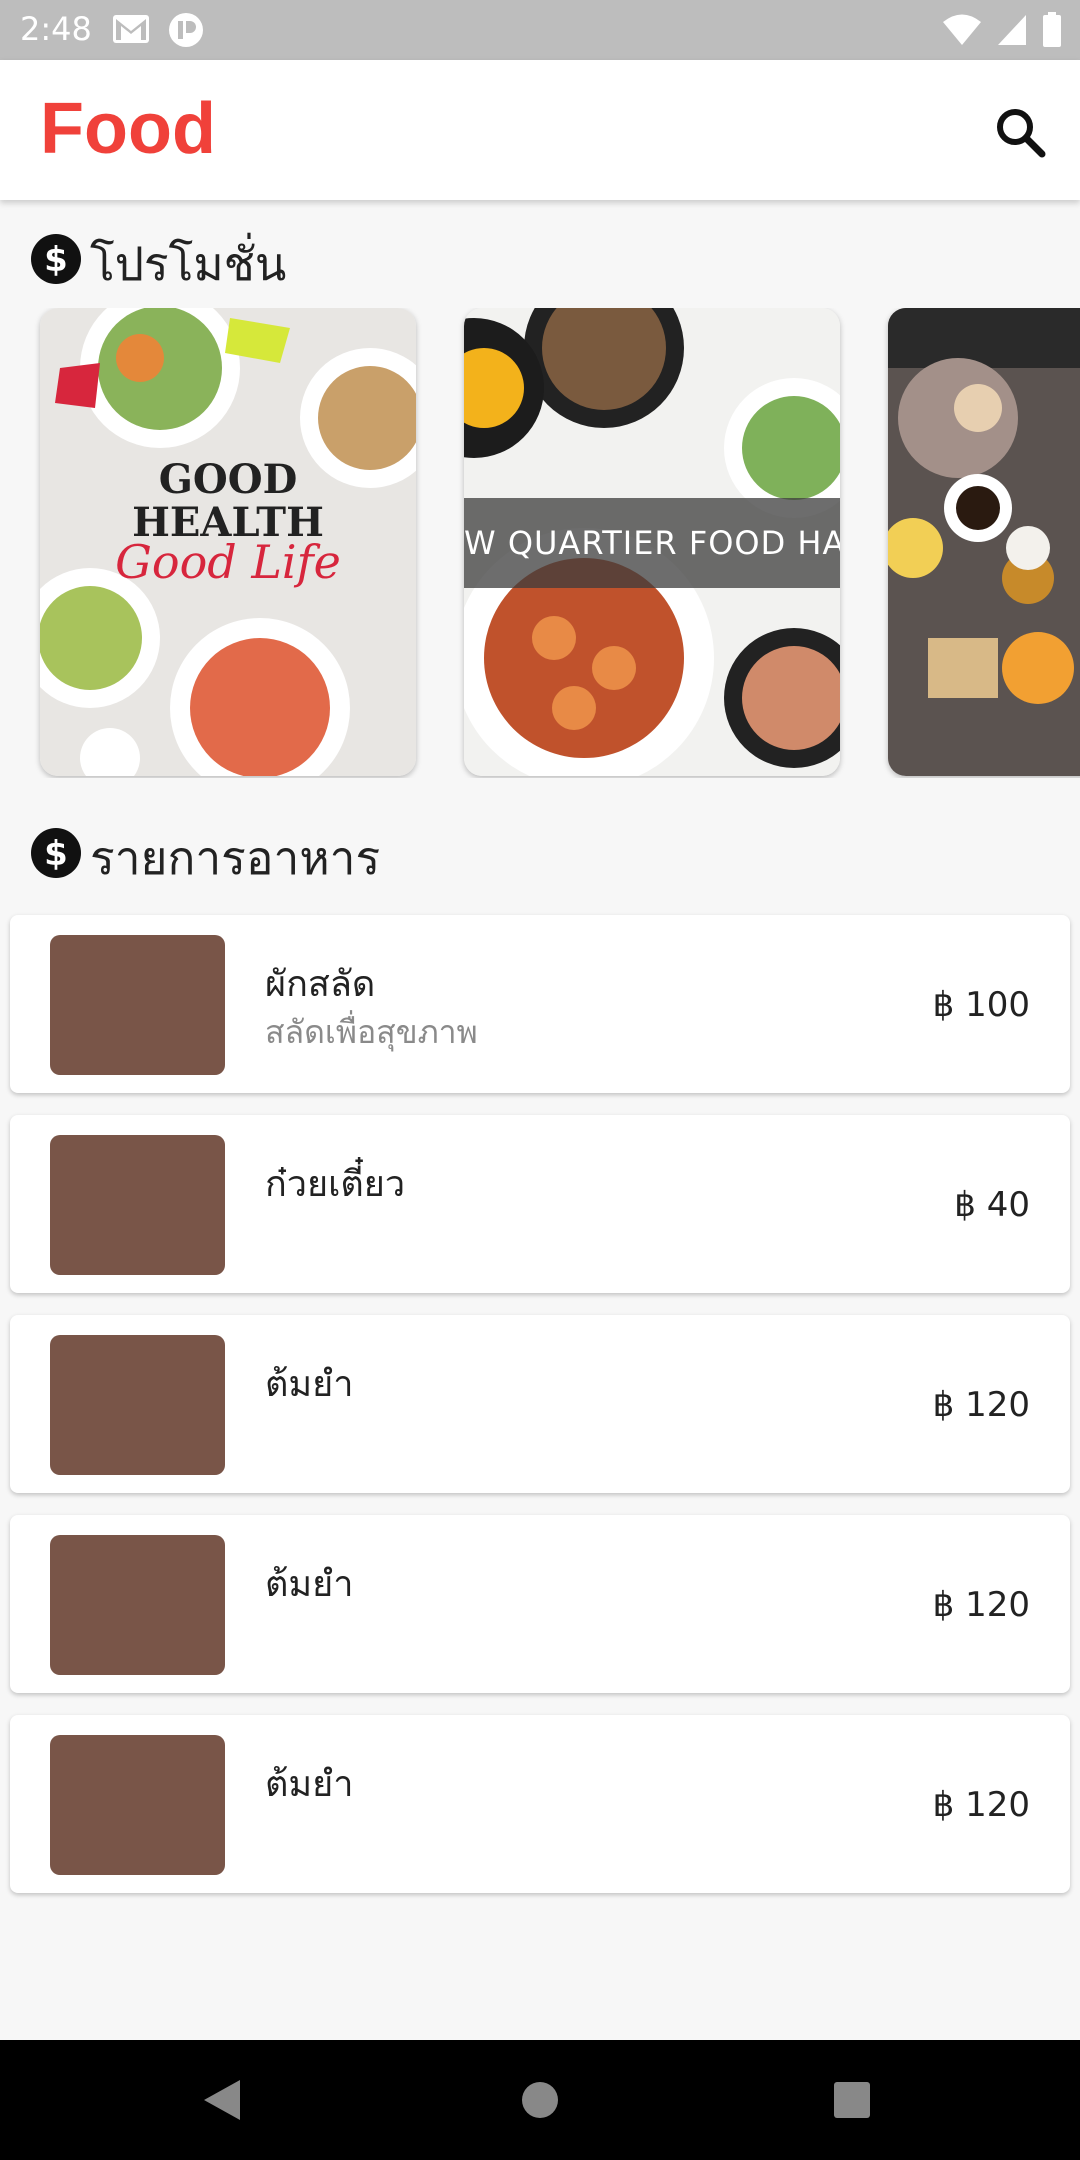  I want to click on promotions-title: โปรโมชั่น, so click(188, 264).